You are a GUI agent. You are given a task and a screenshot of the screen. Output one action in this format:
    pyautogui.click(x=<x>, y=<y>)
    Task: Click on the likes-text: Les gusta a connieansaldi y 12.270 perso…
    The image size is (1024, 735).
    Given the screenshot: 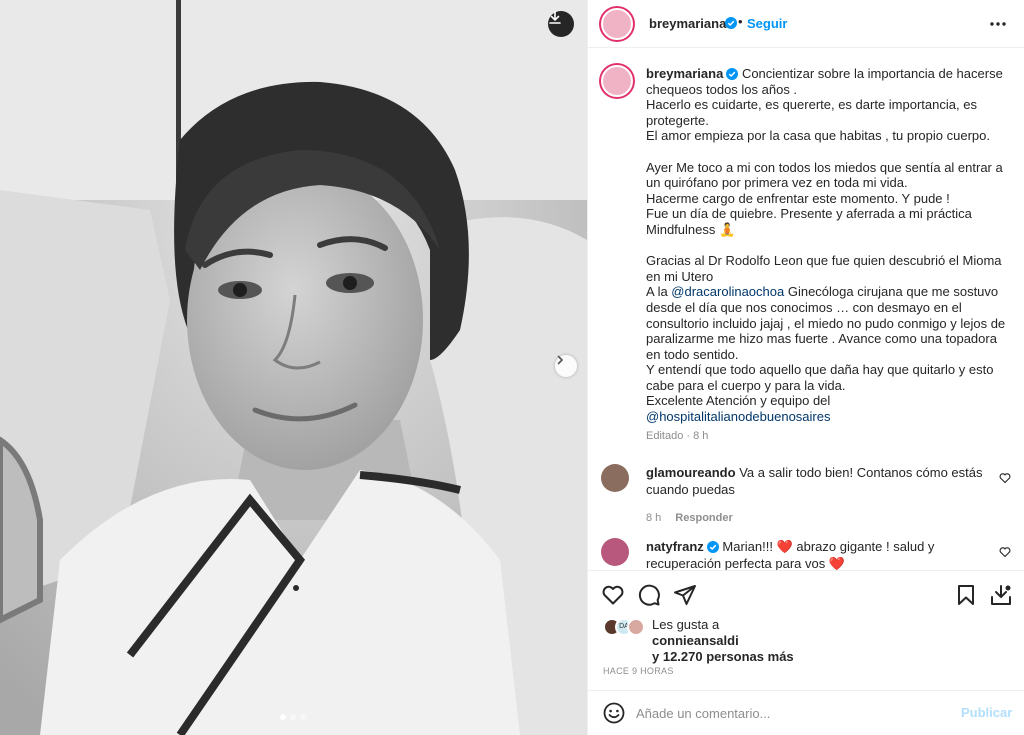 What is the action you would take?
    pyautogui.click(x=723, y=641)
    